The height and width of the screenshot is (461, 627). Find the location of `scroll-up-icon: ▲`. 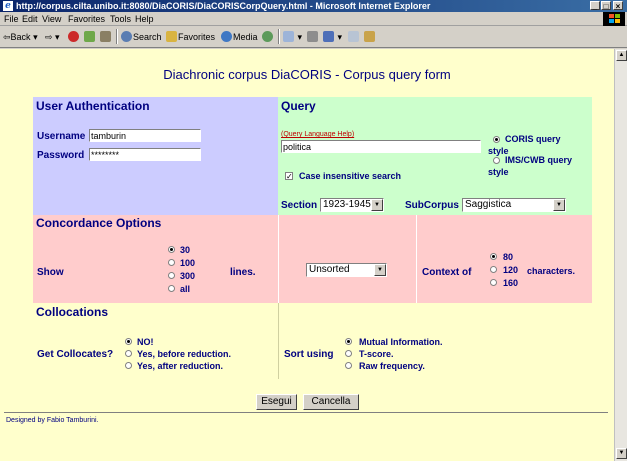

scroll-up-icon: ▲ is located at coordinates (621, 55).